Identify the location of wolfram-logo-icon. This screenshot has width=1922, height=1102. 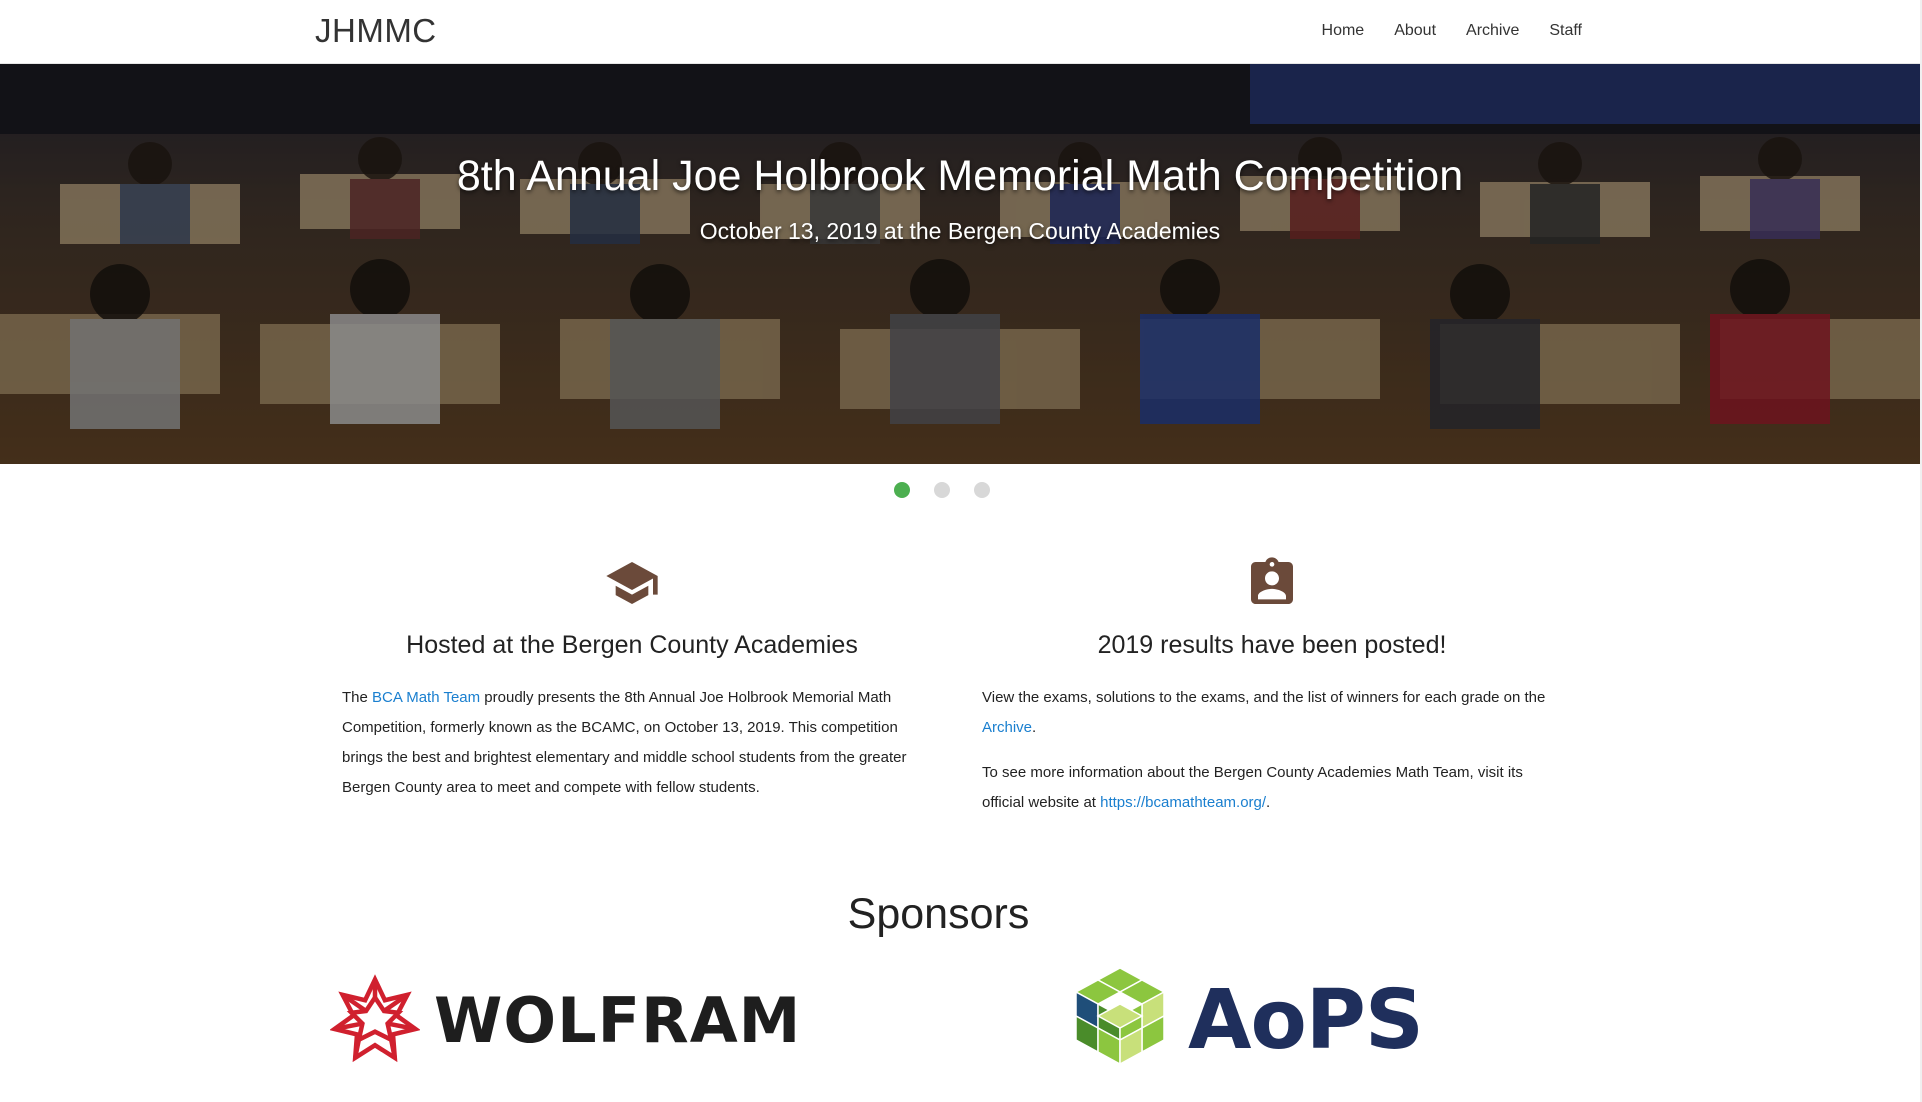
(375, 1018).